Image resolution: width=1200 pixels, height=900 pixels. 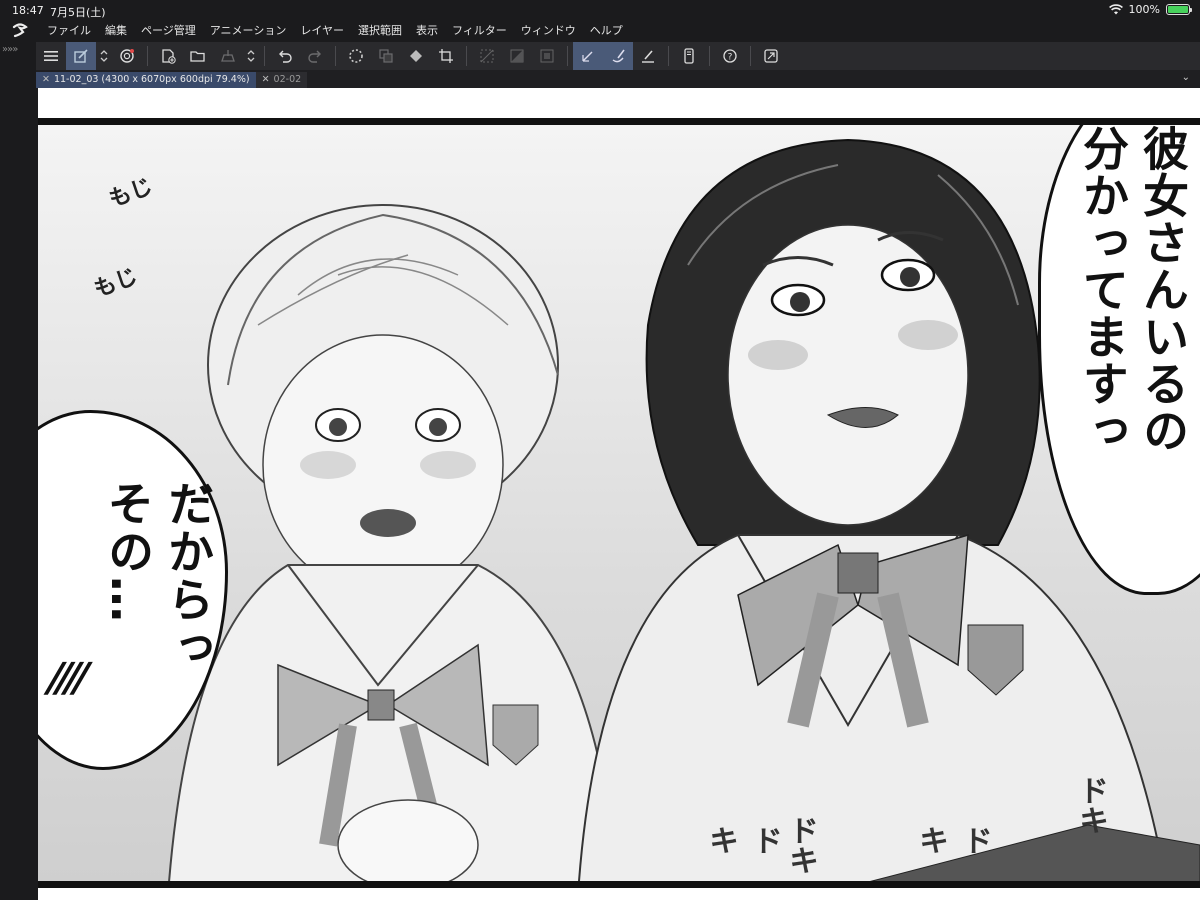 What do you see at coordinates (198, 56) in the screenshot?
I see `open-icon` at bounding box center [198, 56].